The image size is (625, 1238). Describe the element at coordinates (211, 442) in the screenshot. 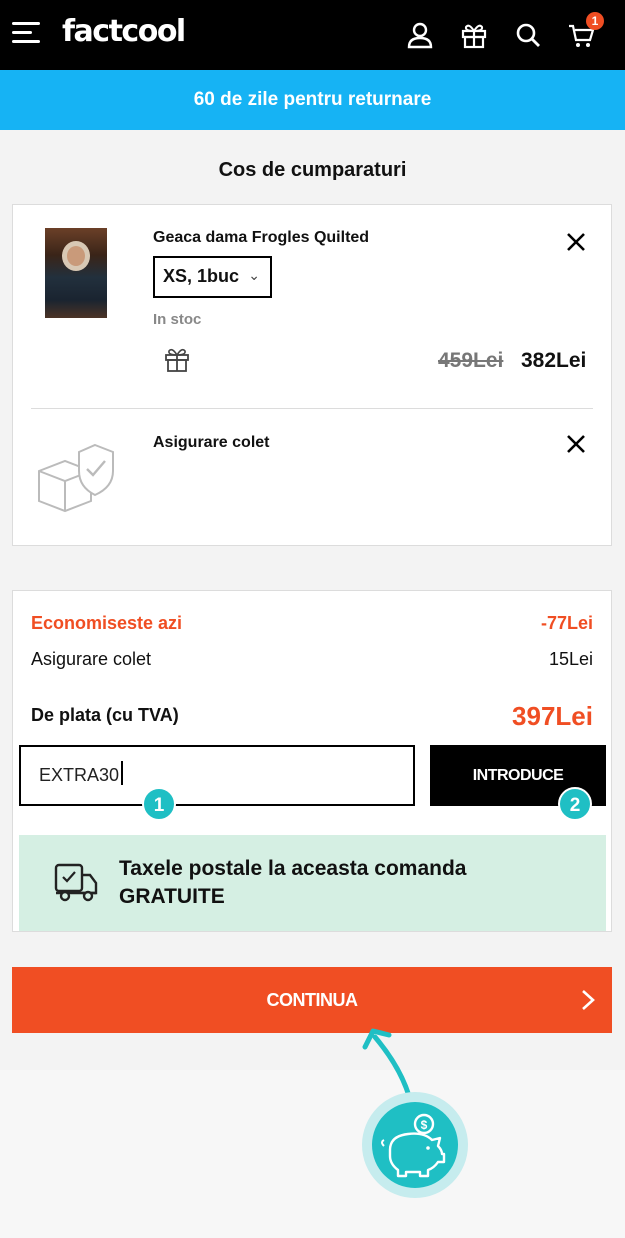

I see `insurance-item-name: Asigurare colet` at that location.